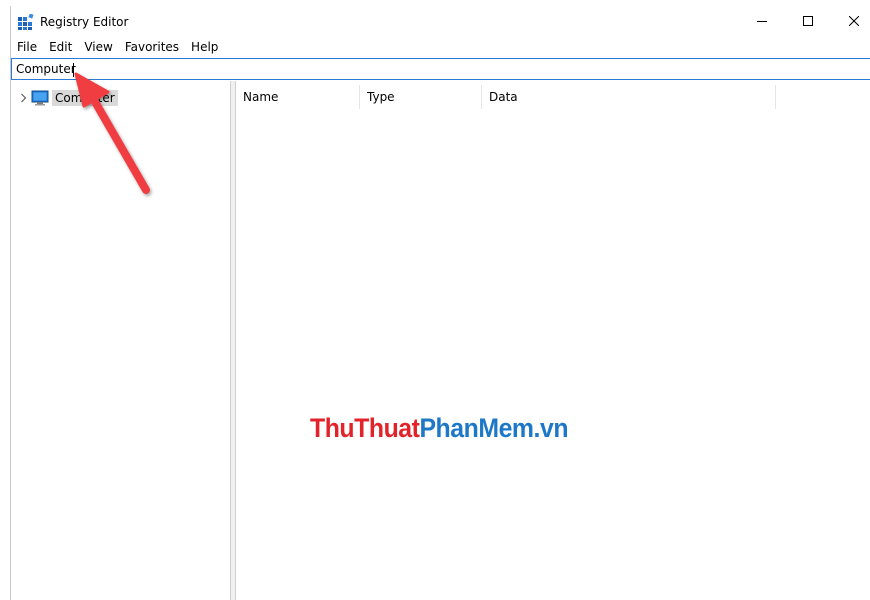  I want to click on close-icon, so click(854, 21).